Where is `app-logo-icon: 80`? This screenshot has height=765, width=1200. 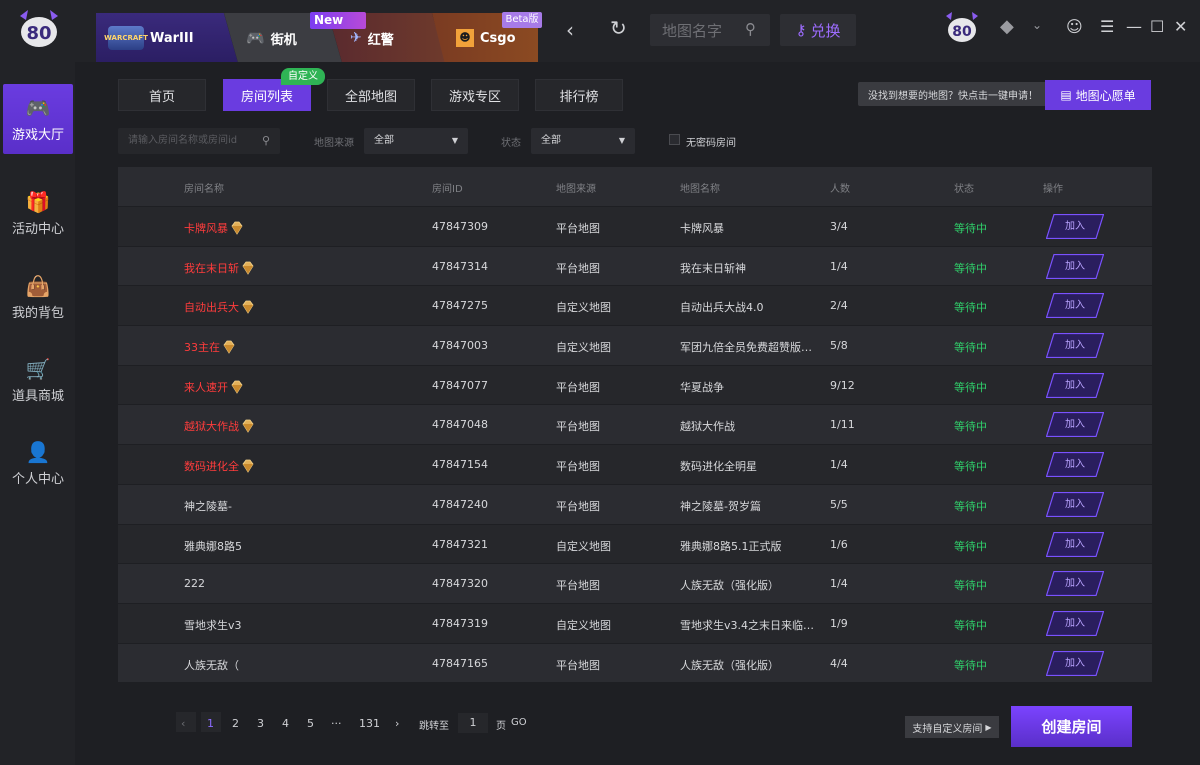
app-logo-icon: 80 is located at coordinates (39, 30).